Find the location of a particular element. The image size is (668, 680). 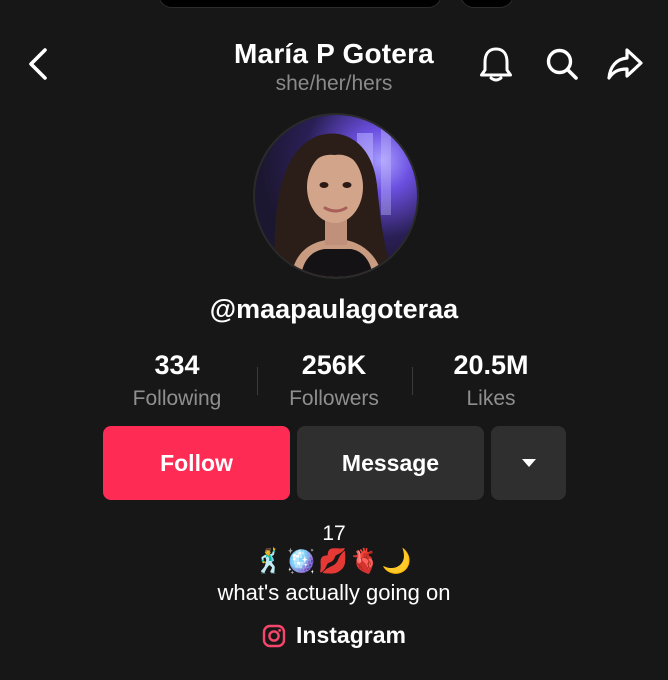

avatar is located at coordinates (336, 196).